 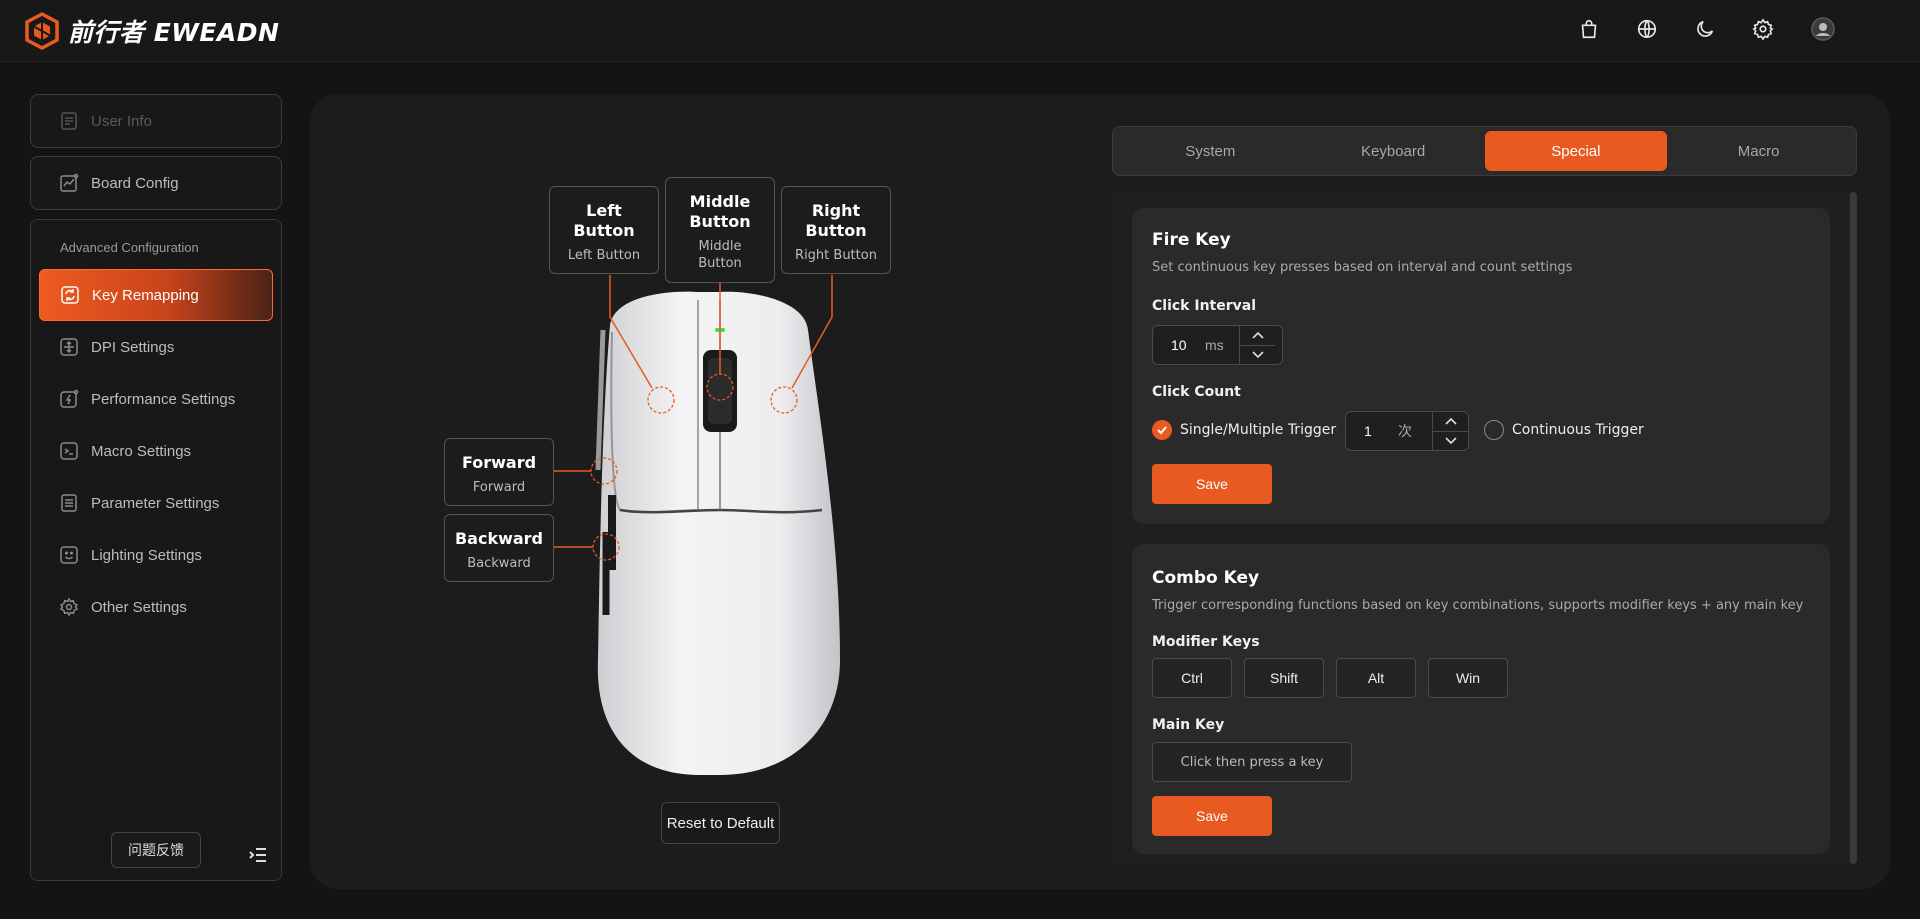 I want to click on forward-button-callout: Forward Forward, so click(x=499, y=472).